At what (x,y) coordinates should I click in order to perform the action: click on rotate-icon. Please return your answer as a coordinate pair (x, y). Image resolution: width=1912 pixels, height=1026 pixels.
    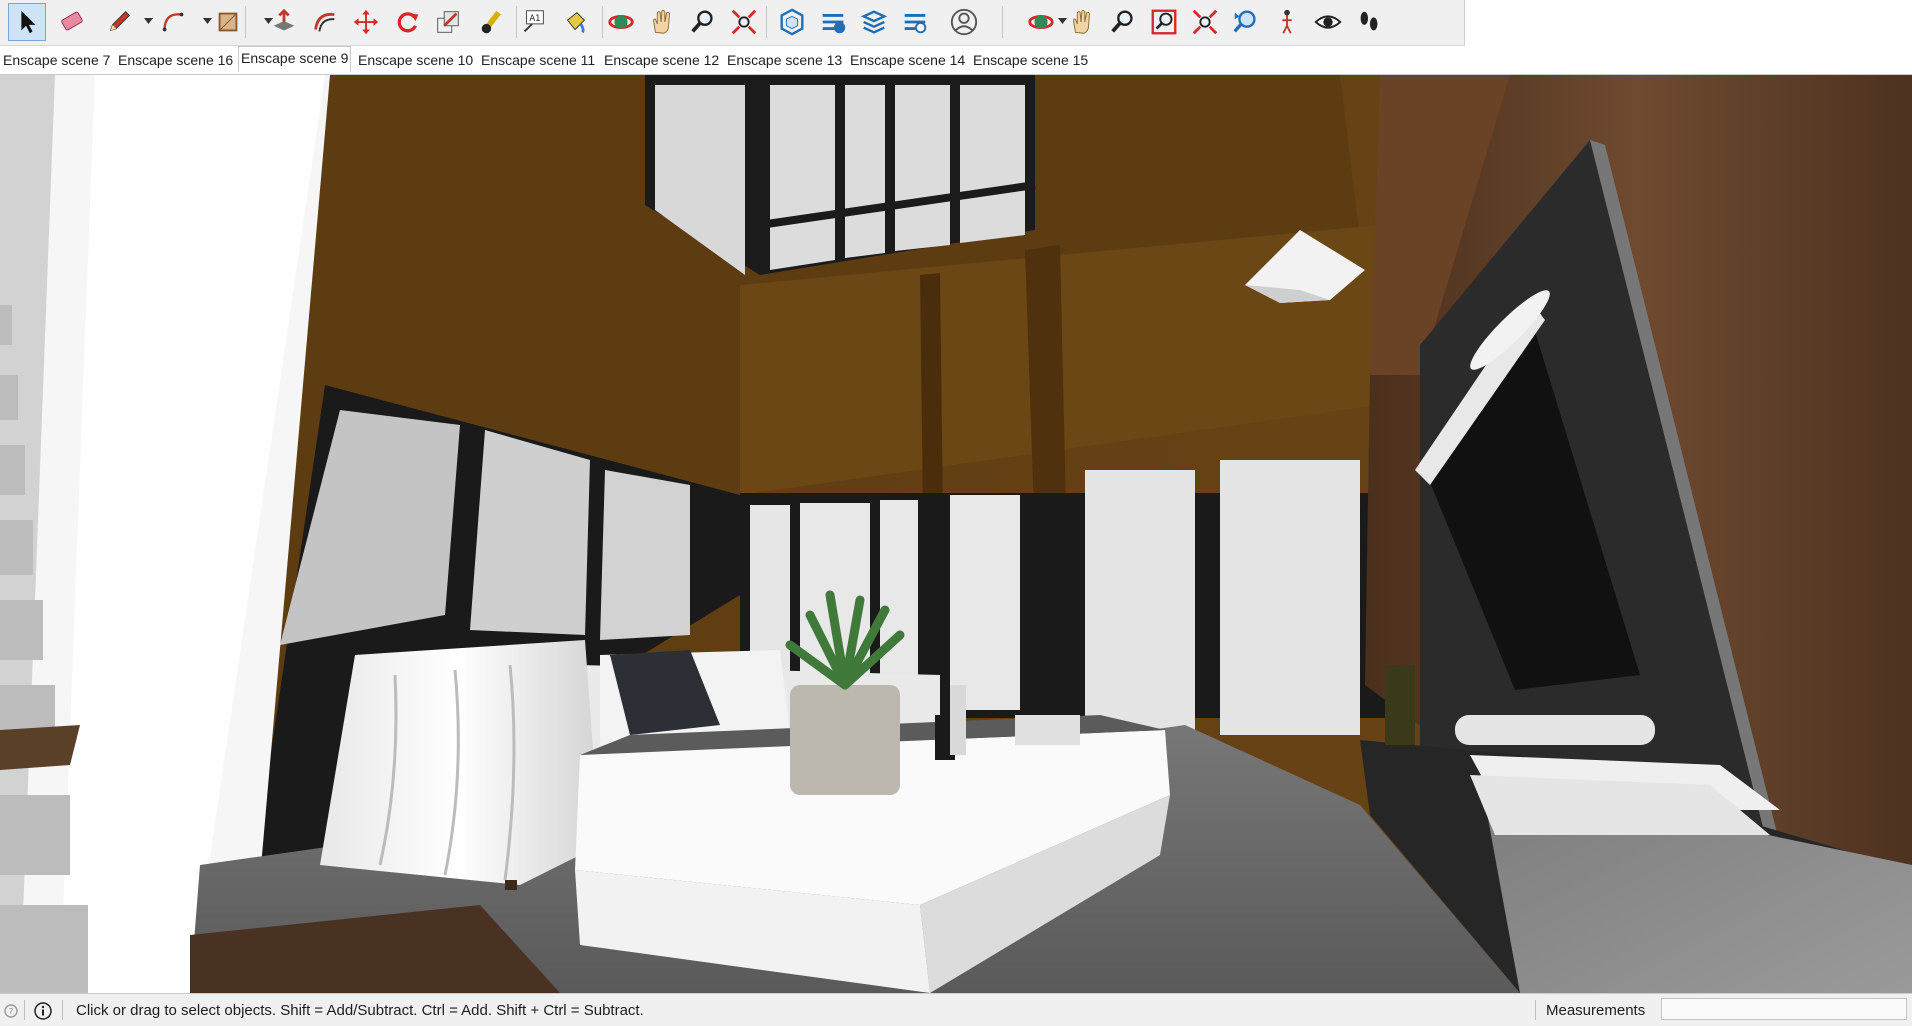
    Looking at the image, I should click on (408, 22).